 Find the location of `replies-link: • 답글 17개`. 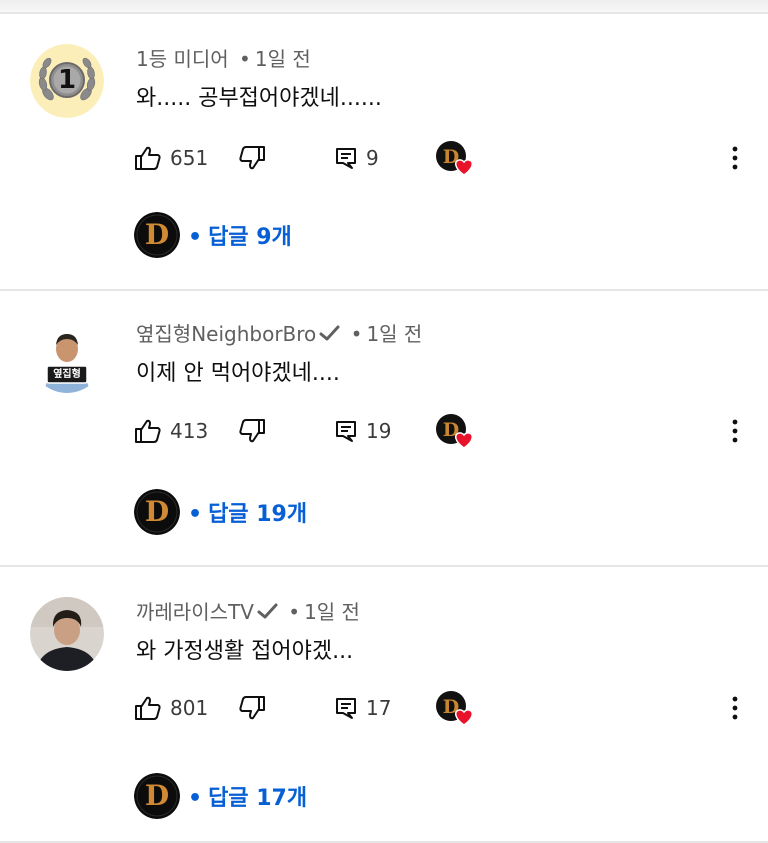

replies-link: • 답글 17개 is located at coordinates (247, 796).